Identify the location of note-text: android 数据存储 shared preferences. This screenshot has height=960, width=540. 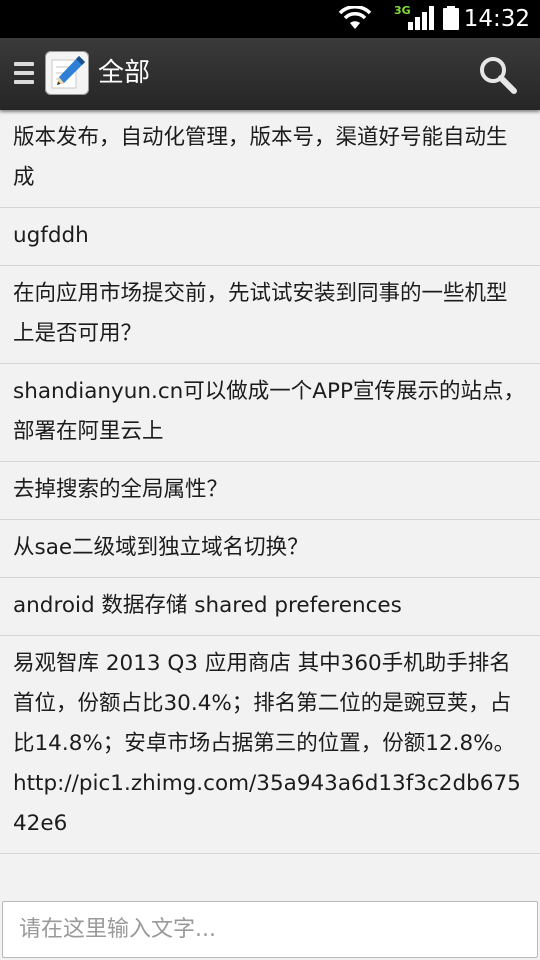
(207, 605).